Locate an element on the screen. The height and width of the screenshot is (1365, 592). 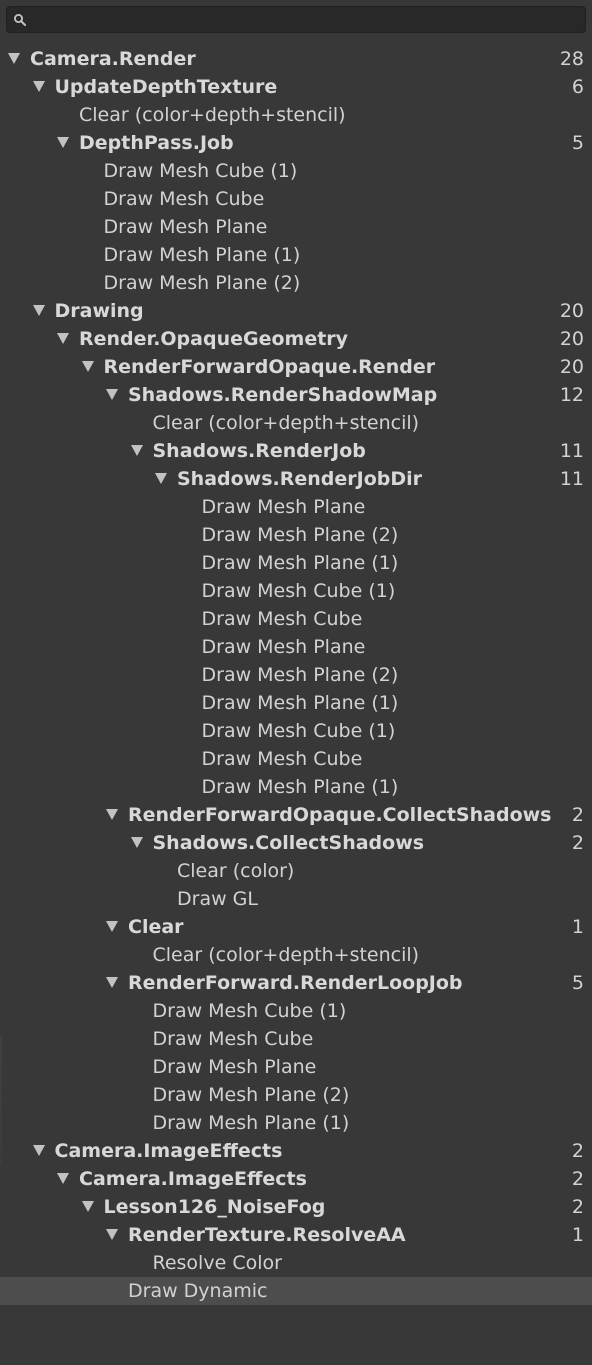
tree-row-count: 5 is located at coordinates (577, 143).